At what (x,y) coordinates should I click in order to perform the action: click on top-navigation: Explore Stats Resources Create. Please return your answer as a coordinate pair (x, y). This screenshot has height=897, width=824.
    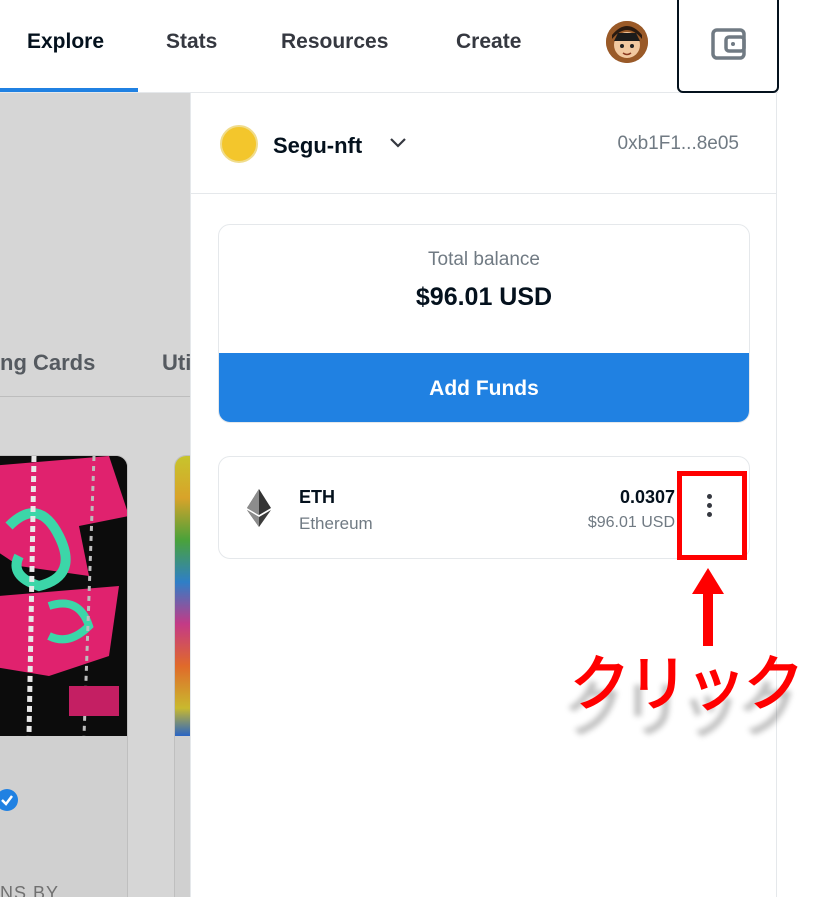
    Looking at the image, I should click on (389, 46).